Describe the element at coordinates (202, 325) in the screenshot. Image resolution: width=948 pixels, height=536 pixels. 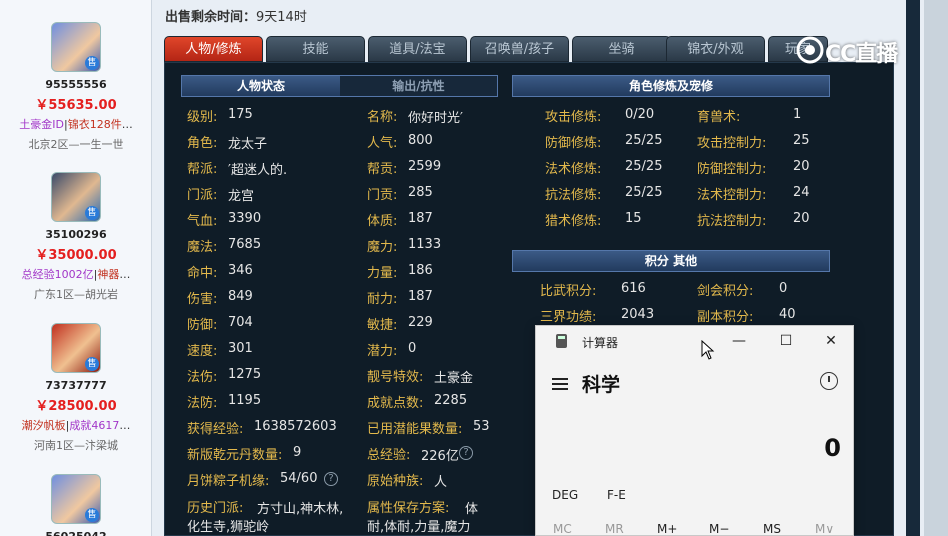
I see `stat-label: 防御:` at that location.